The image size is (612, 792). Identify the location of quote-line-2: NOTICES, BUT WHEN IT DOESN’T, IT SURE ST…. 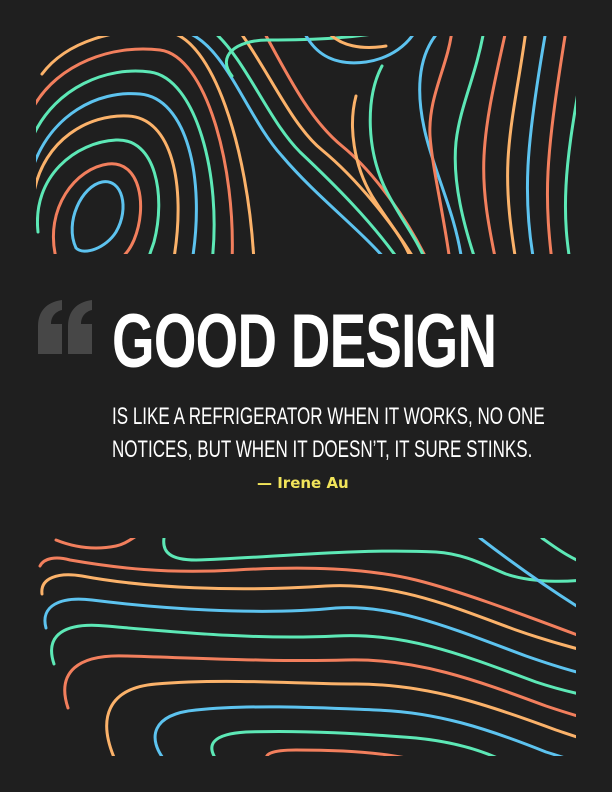
(322, 449).